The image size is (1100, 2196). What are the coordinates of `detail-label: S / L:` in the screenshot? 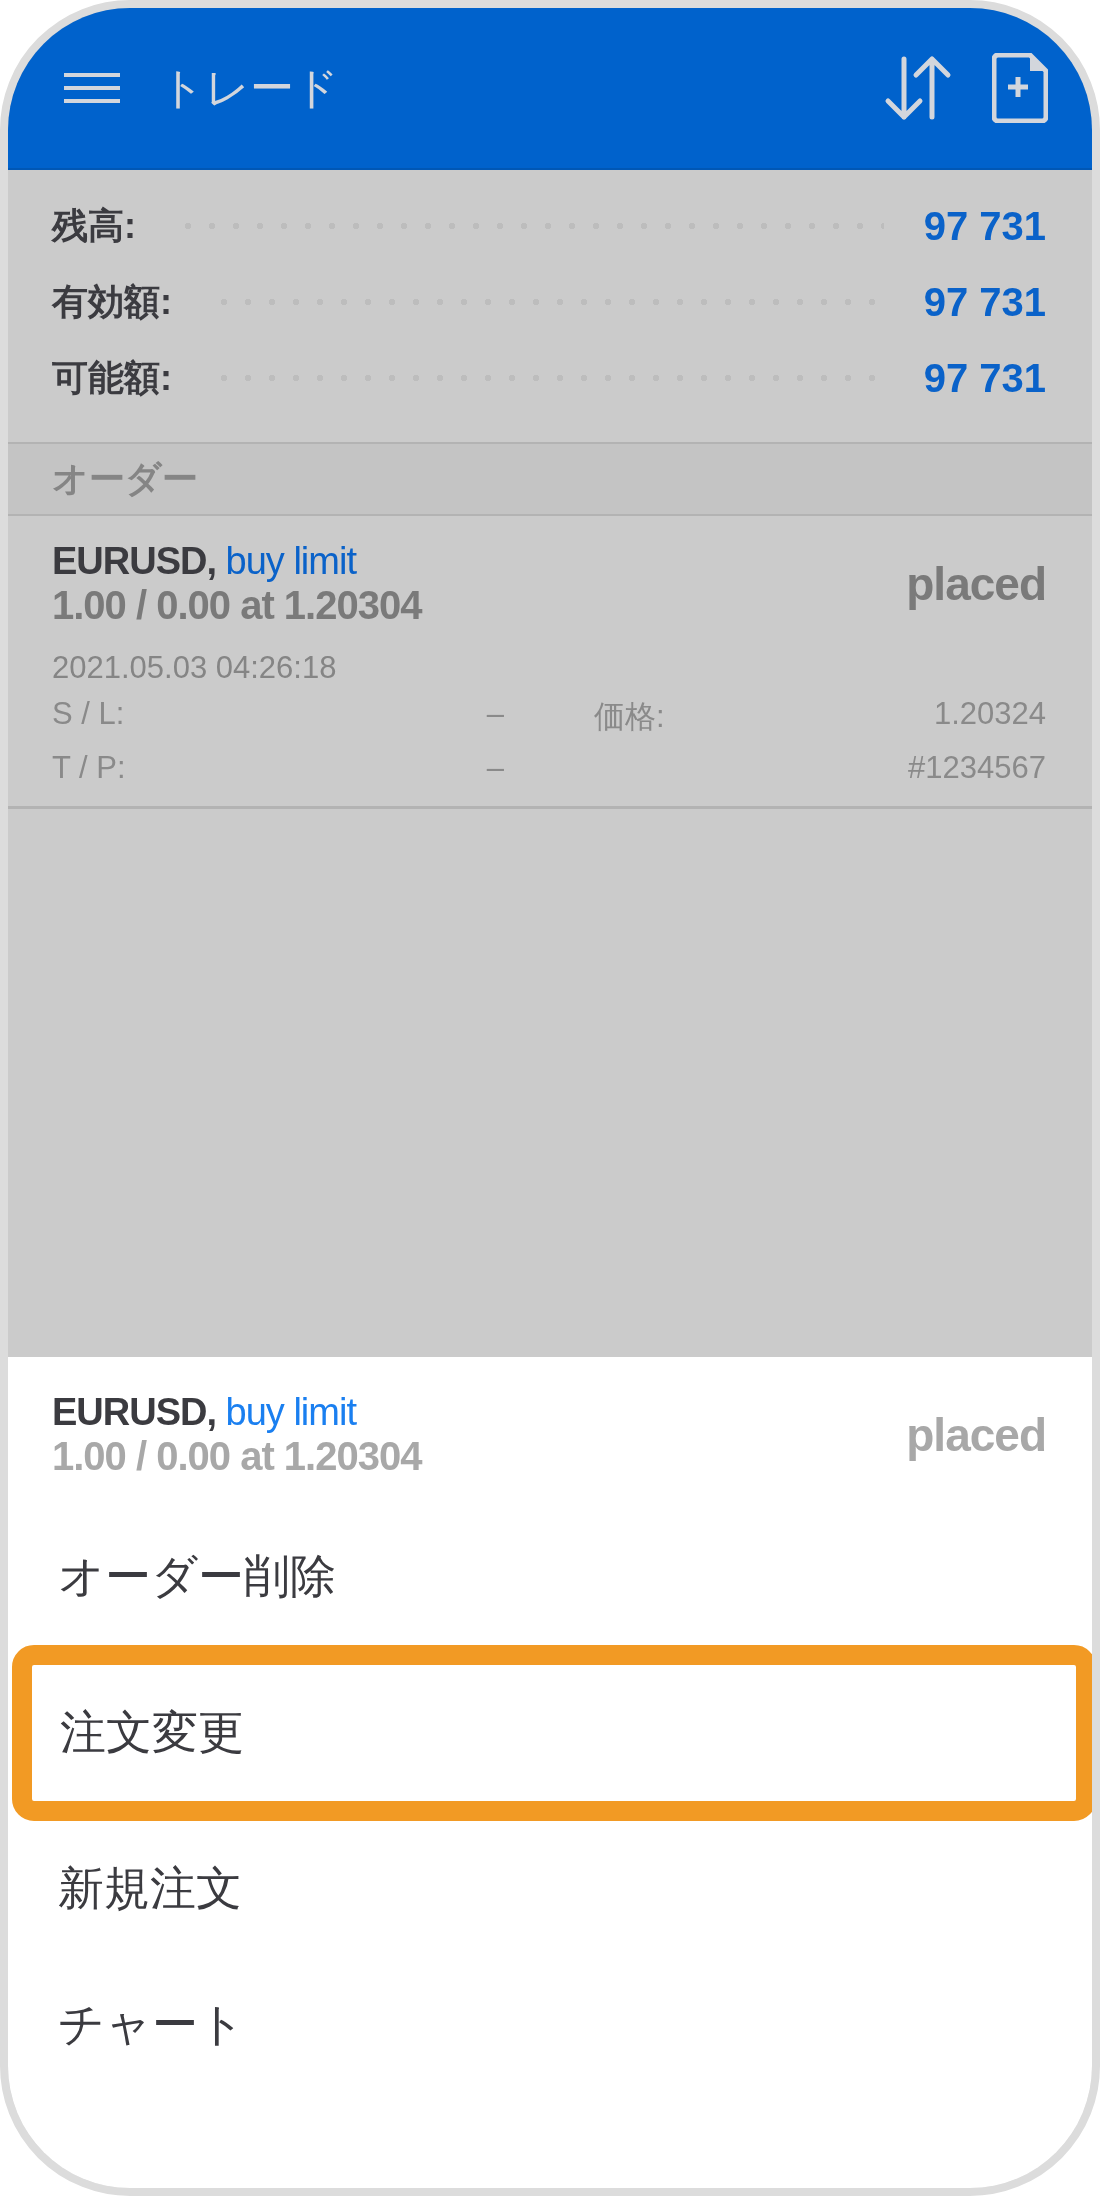 It's located at (88, 714).